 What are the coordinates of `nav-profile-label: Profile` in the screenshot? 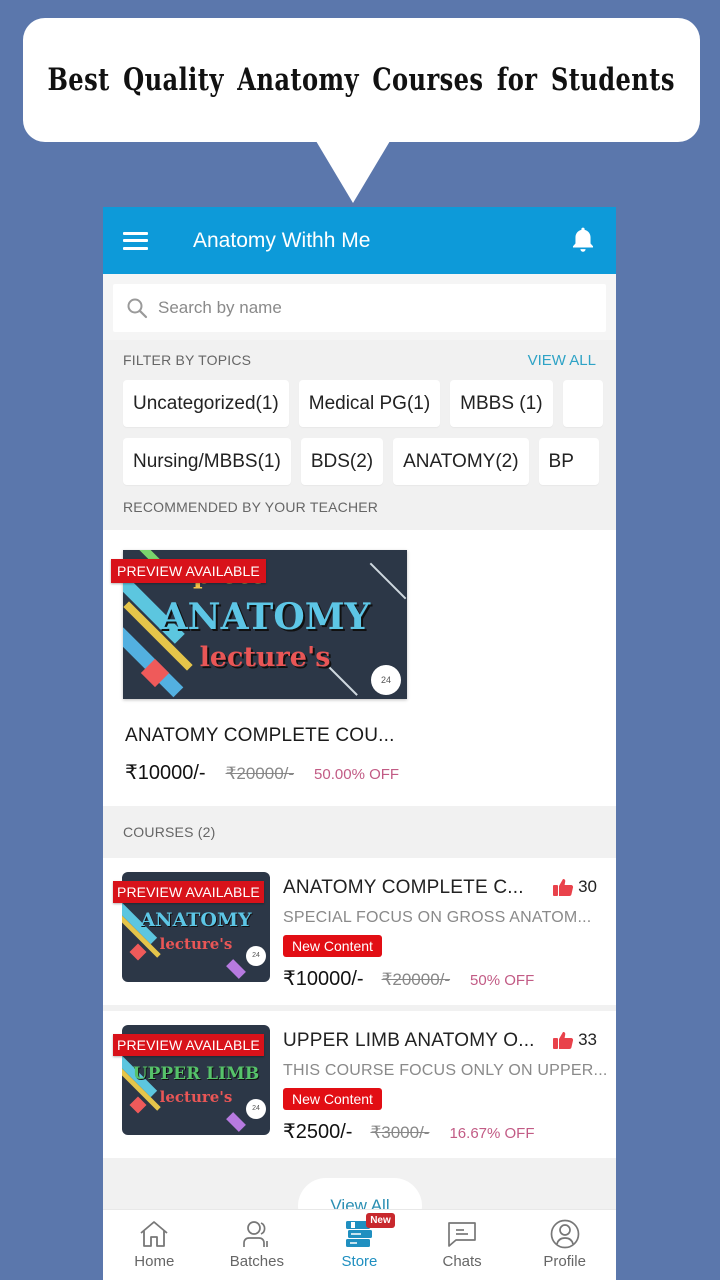 It's located at (564, 1261).